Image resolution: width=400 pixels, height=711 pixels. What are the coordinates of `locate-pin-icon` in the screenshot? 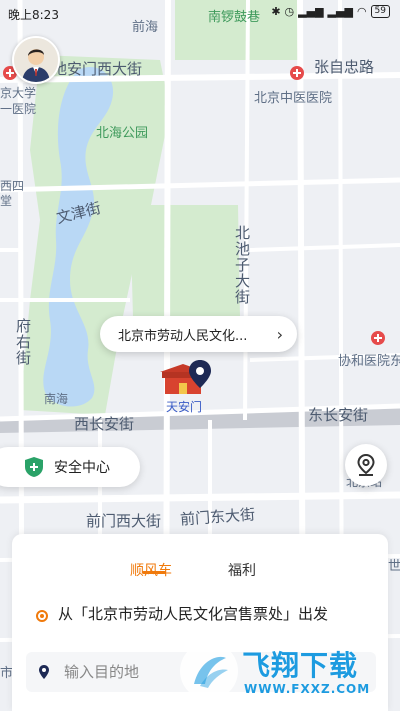 It's located at (366, 464).